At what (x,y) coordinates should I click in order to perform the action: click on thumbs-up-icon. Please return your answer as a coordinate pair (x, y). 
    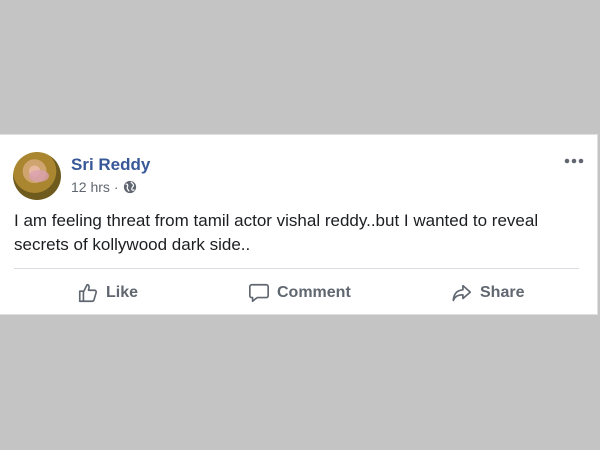
    Looking at the image, I should click on (88, 293).